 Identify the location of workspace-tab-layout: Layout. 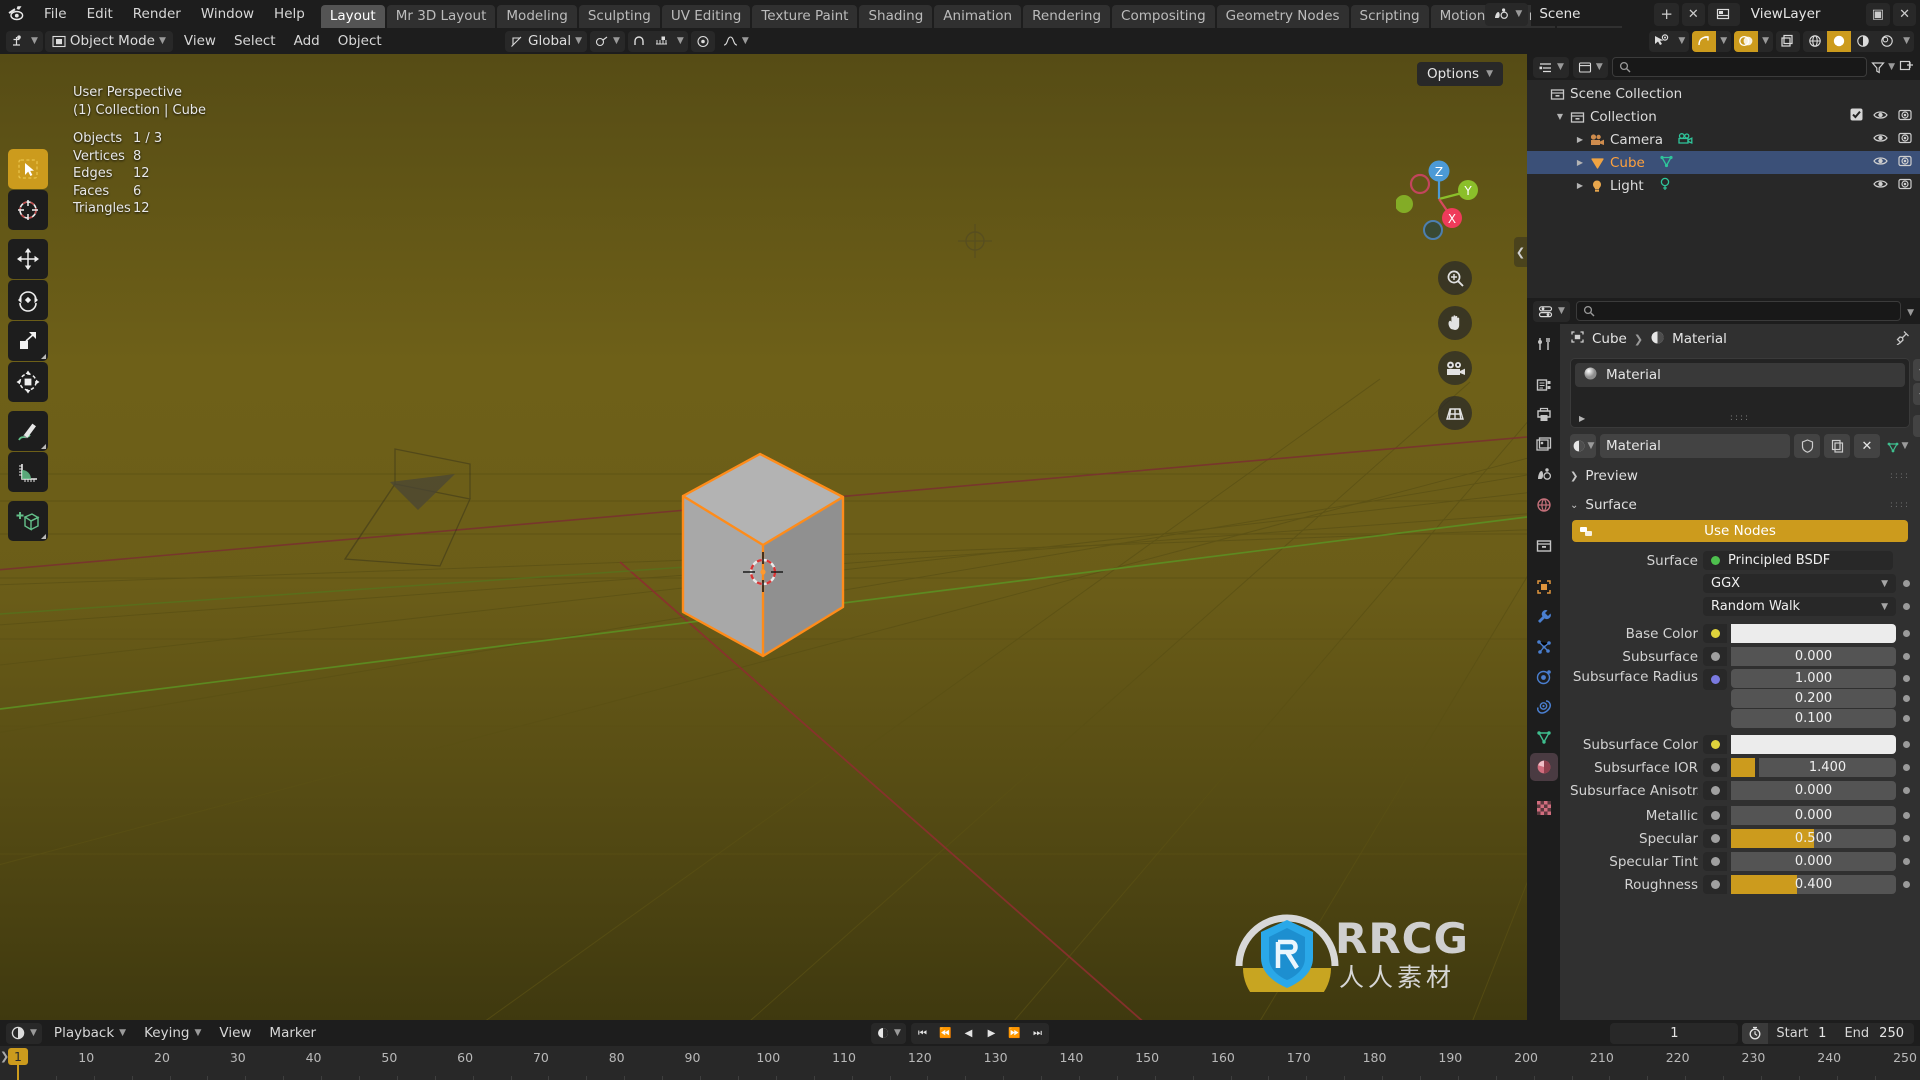
(352, 16).